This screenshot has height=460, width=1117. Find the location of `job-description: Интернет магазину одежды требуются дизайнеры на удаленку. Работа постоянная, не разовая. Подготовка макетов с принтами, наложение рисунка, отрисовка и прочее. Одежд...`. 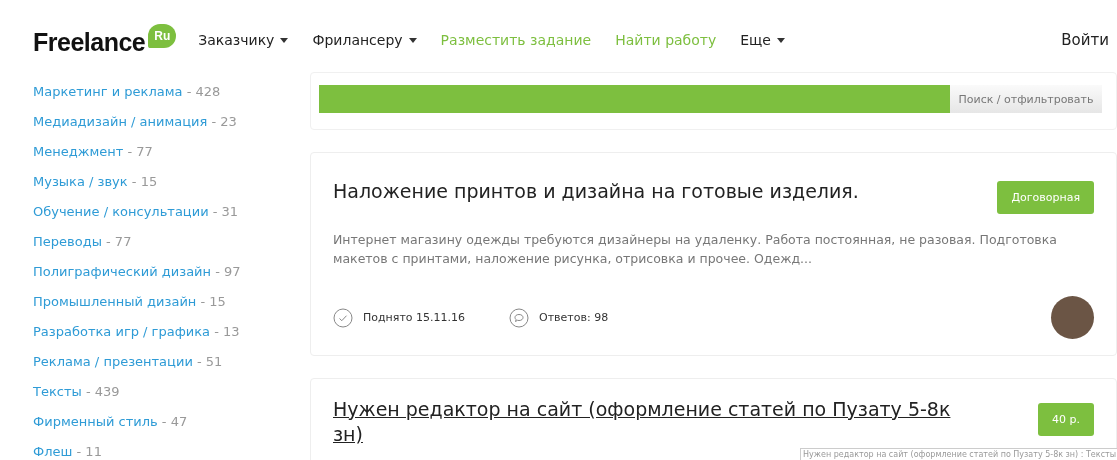

job-description: Интернет магазину одежды требуются дизайнеры на удаленку. Работа постоянная, не разовая. Подготовка макетов с принтами, наложение рисунка, отрисовка и прочее. Одежд... is located at coordinates (695, 249).